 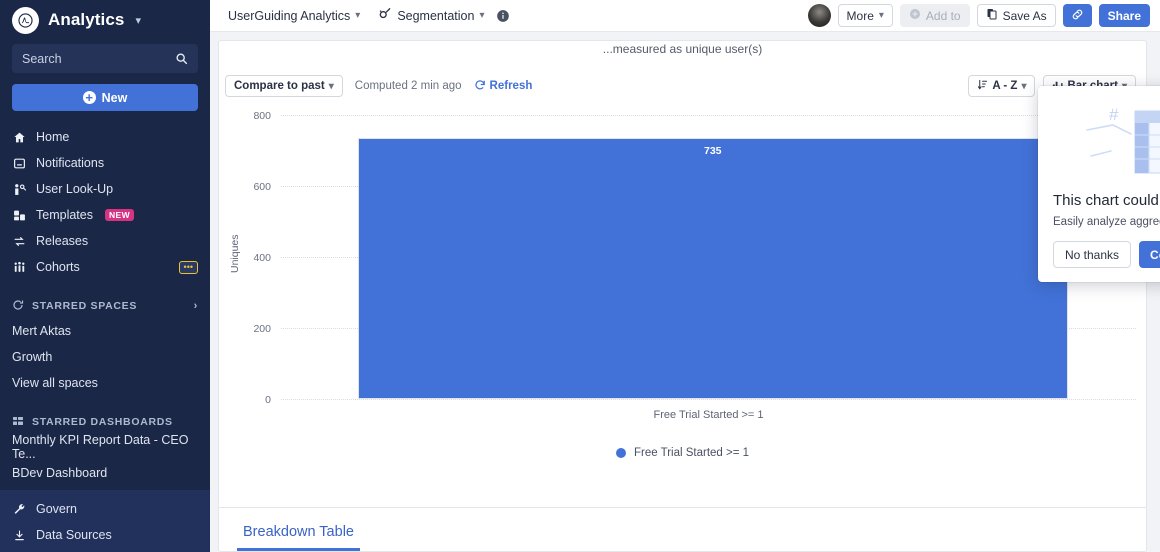 I want to click on avatar, so click(x=819, y=15).